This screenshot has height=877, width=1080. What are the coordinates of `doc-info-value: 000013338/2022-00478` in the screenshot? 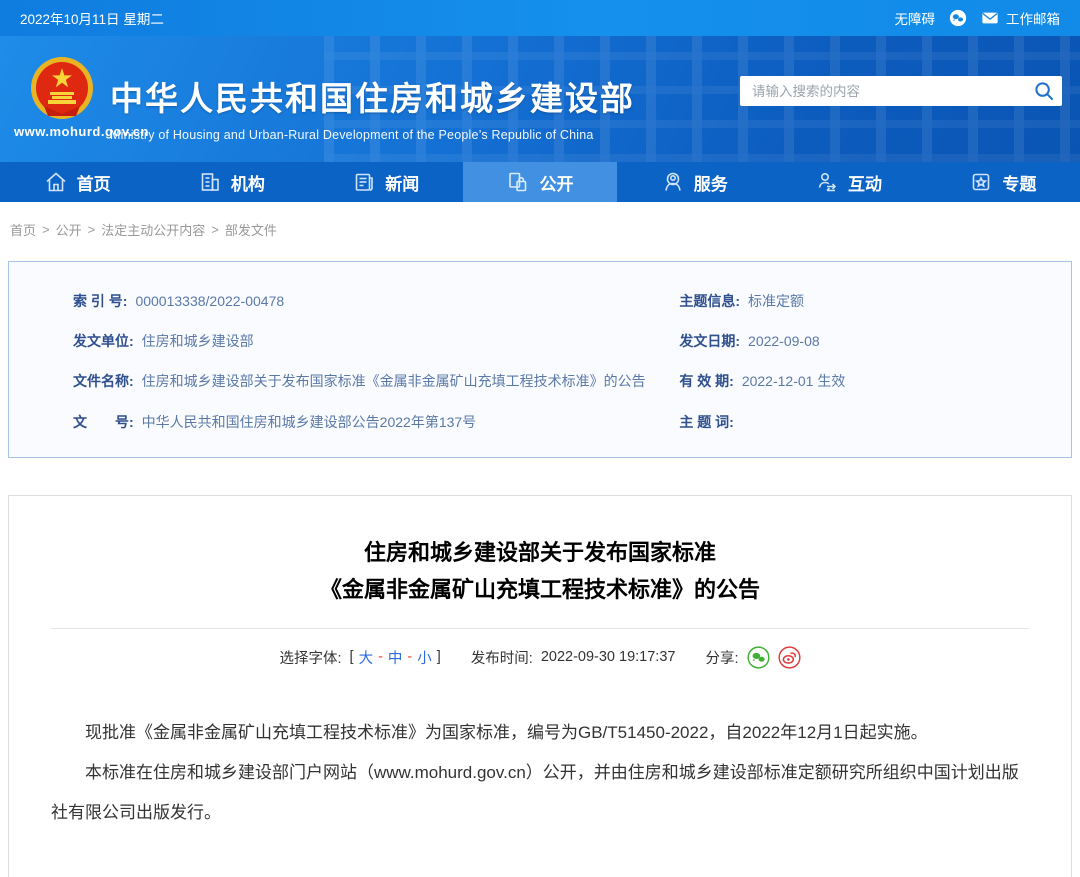 It's located at (210, 301).